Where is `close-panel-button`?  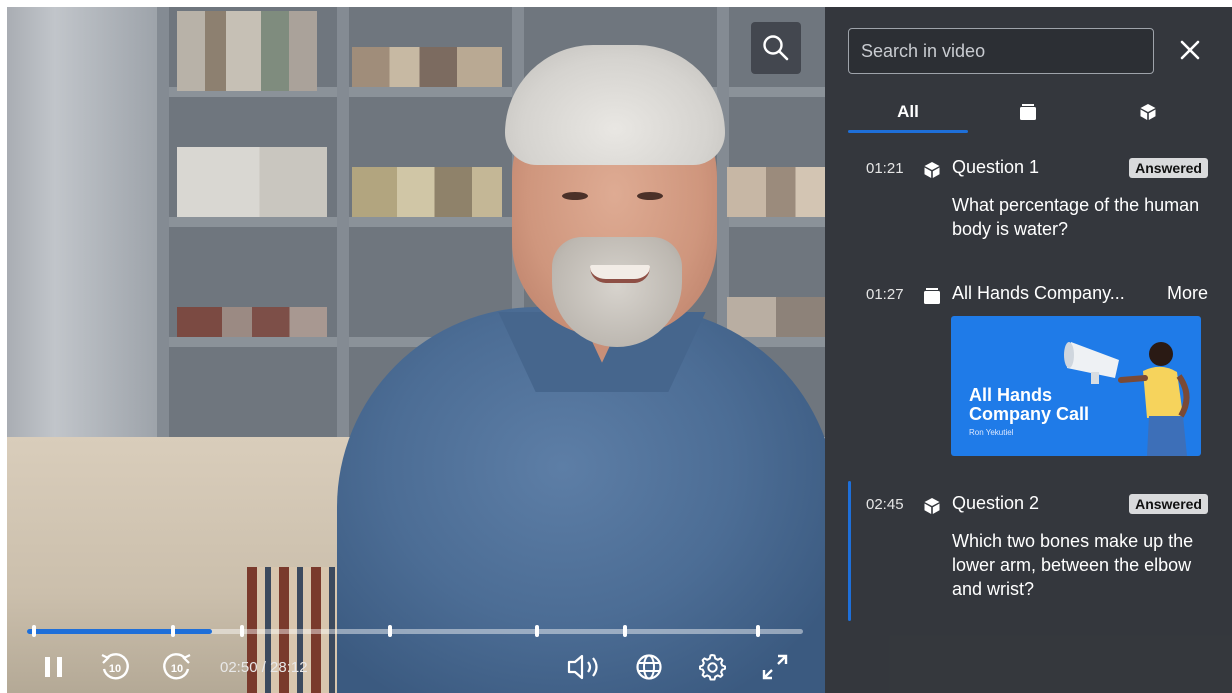
close-panel-button is located at coordinates (1190, 50).